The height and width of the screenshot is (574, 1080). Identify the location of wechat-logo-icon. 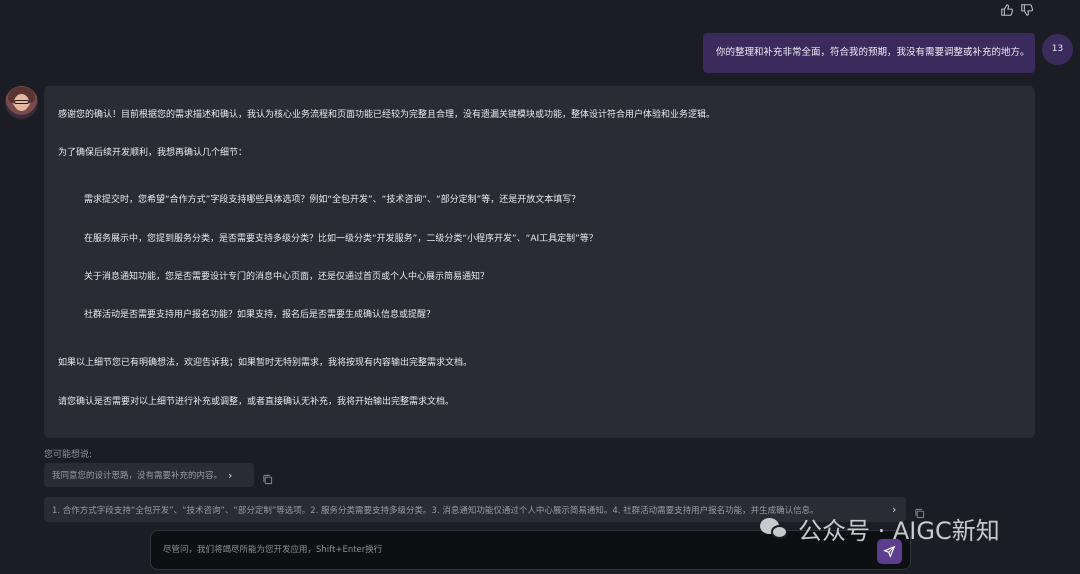
(775, 529).